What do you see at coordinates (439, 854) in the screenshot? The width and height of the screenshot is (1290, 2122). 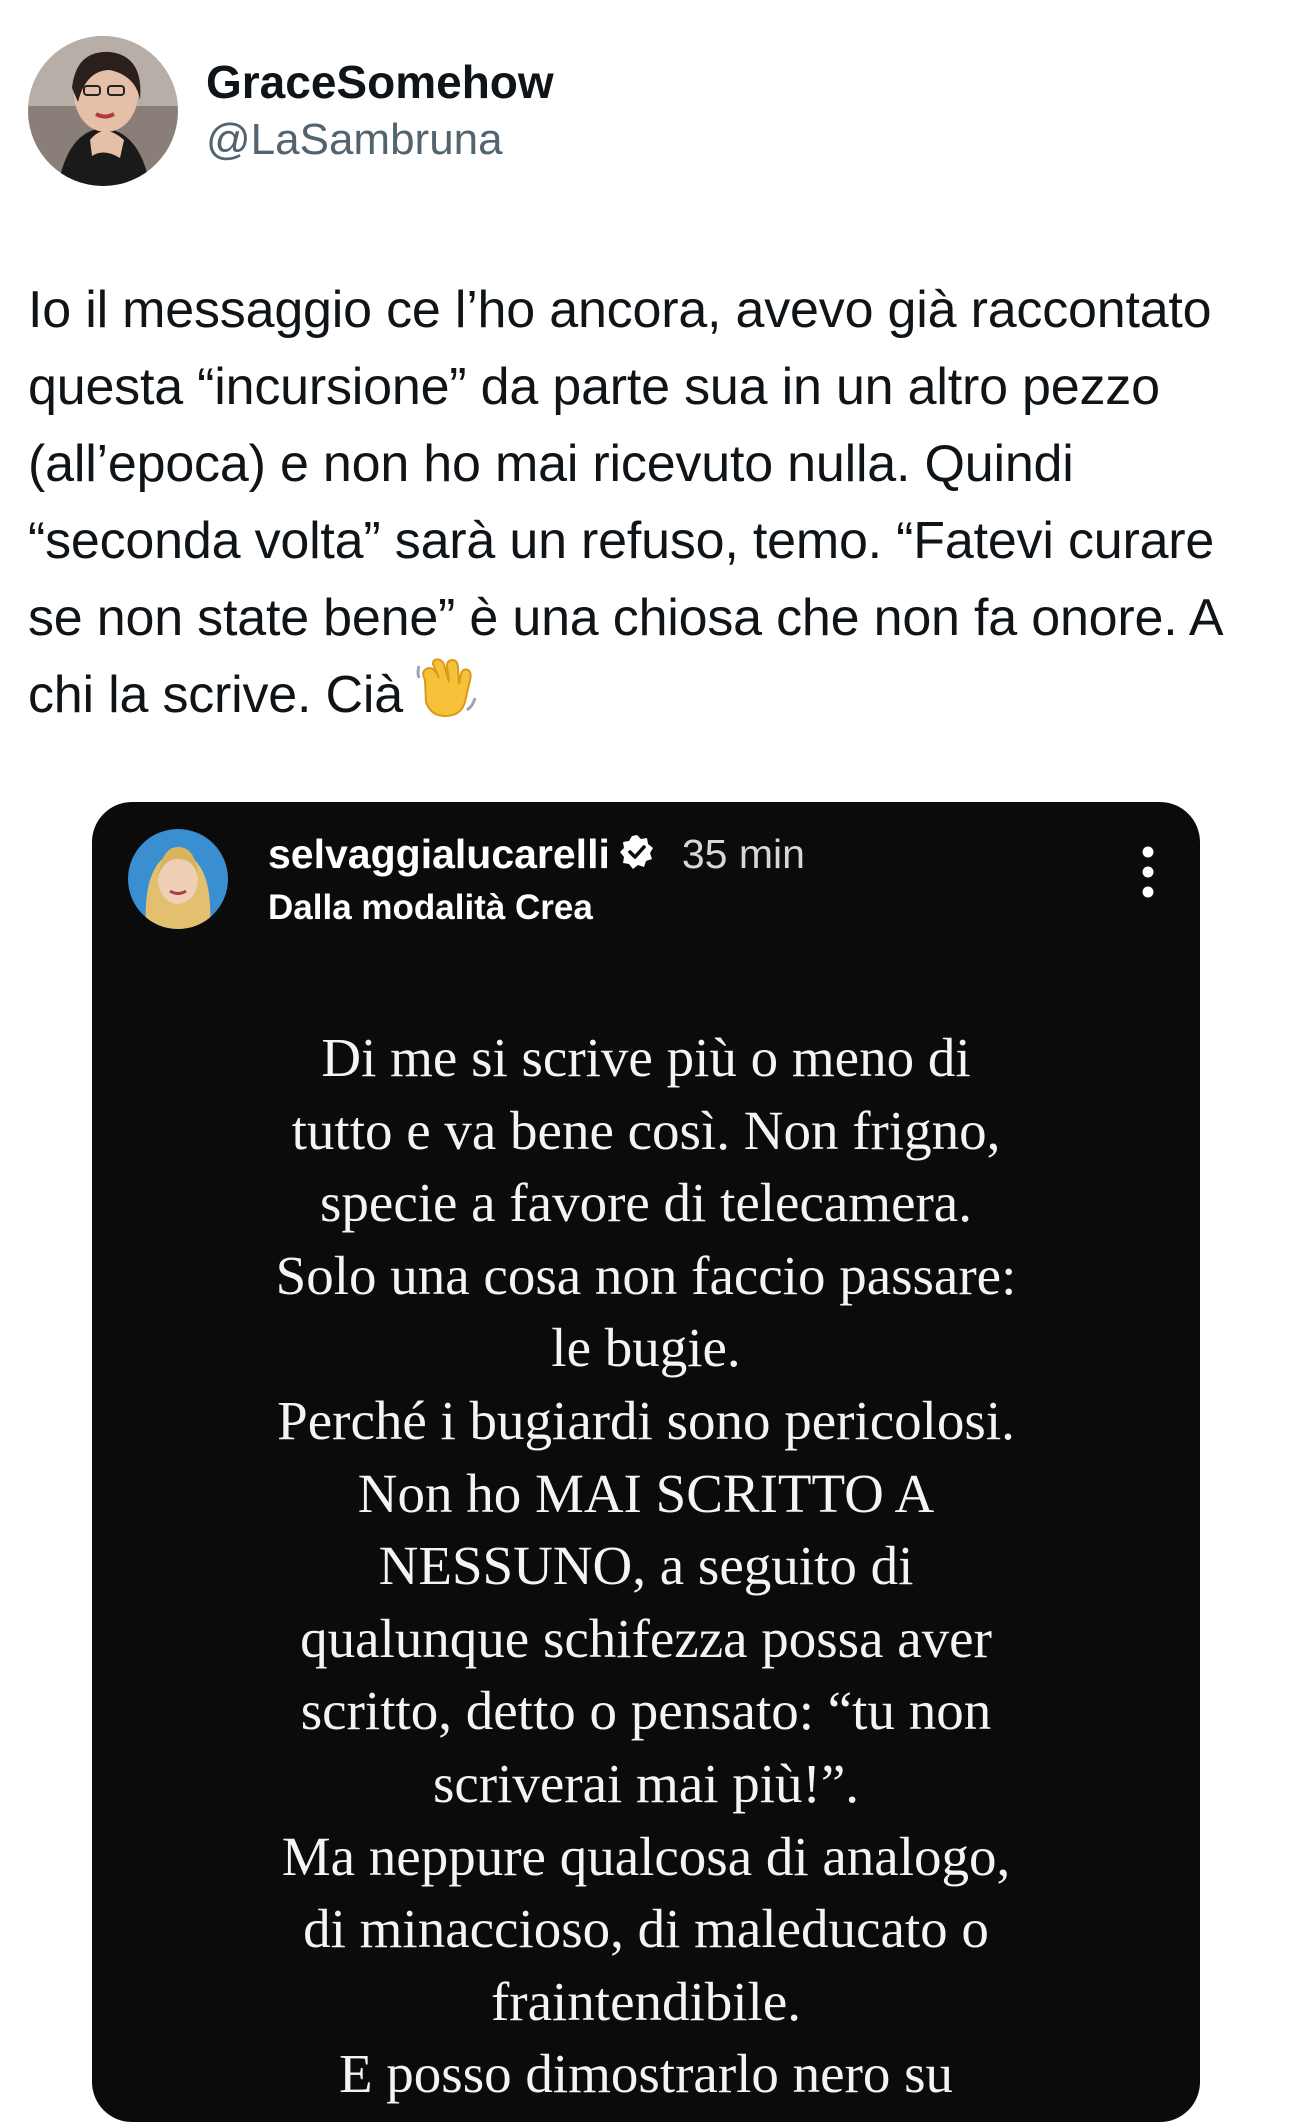 I see `story-username: selvaggialucarelli` at bounding box center [439, 854].